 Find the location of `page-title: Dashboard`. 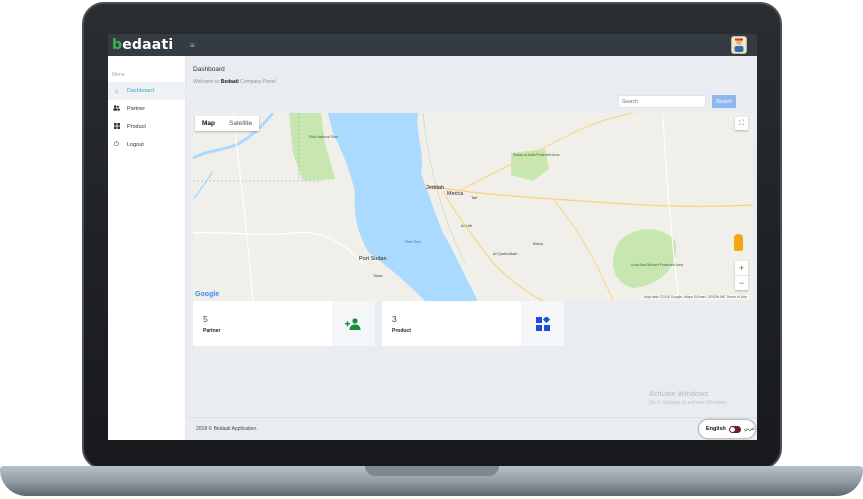

page-title: Dashboard is located at coordinates (209, 69).